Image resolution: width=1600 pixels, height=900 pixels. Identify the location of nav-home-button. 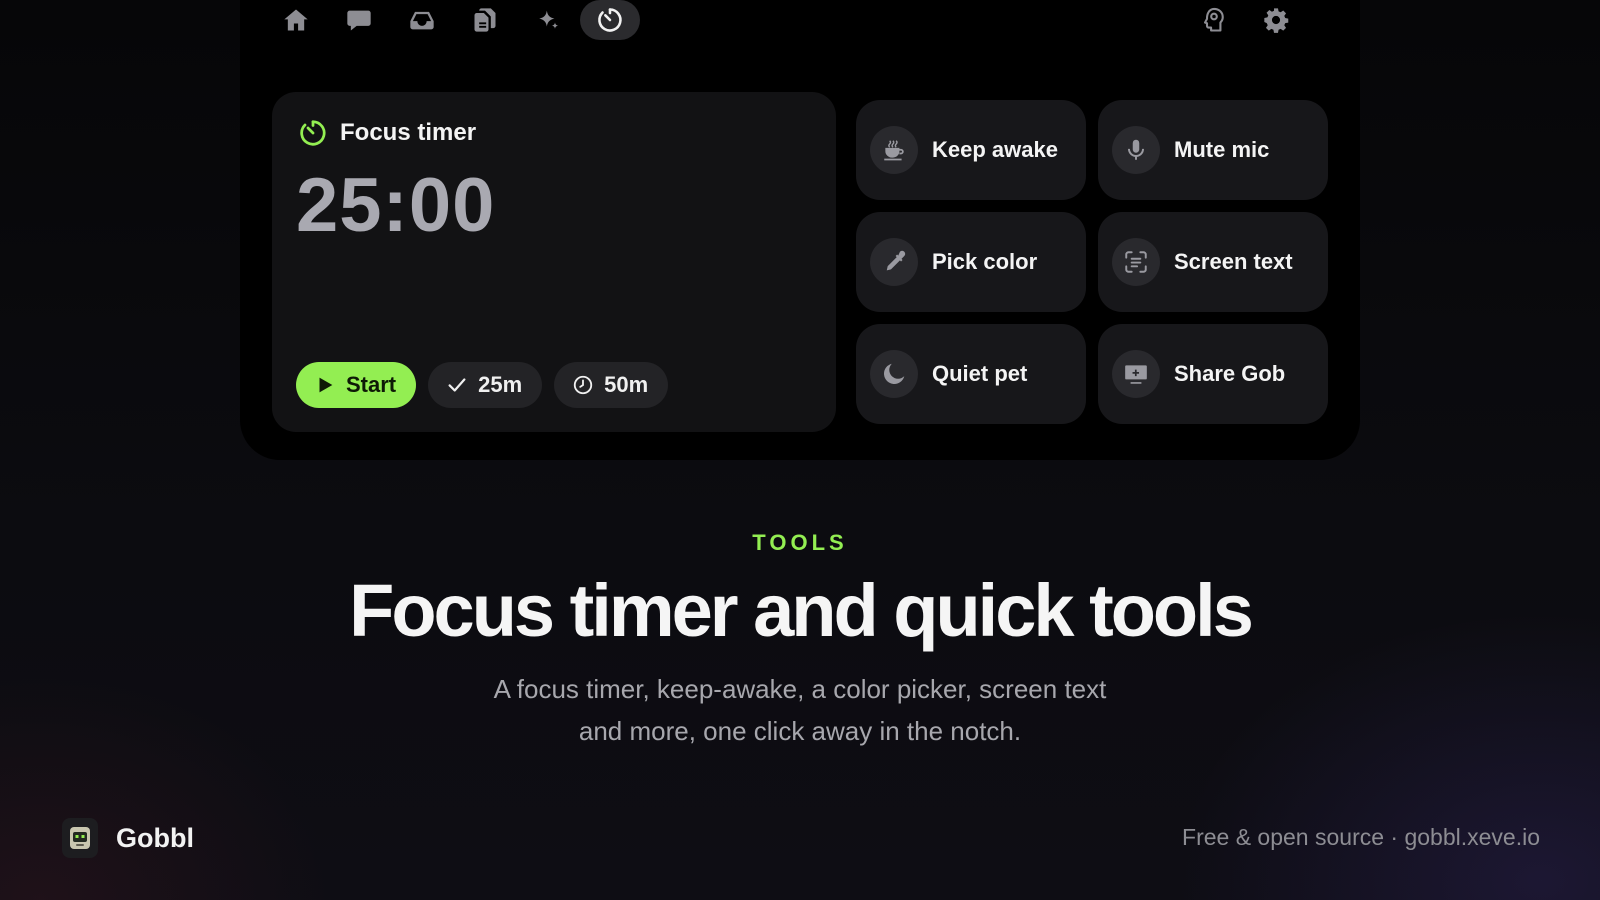
(296, 20).